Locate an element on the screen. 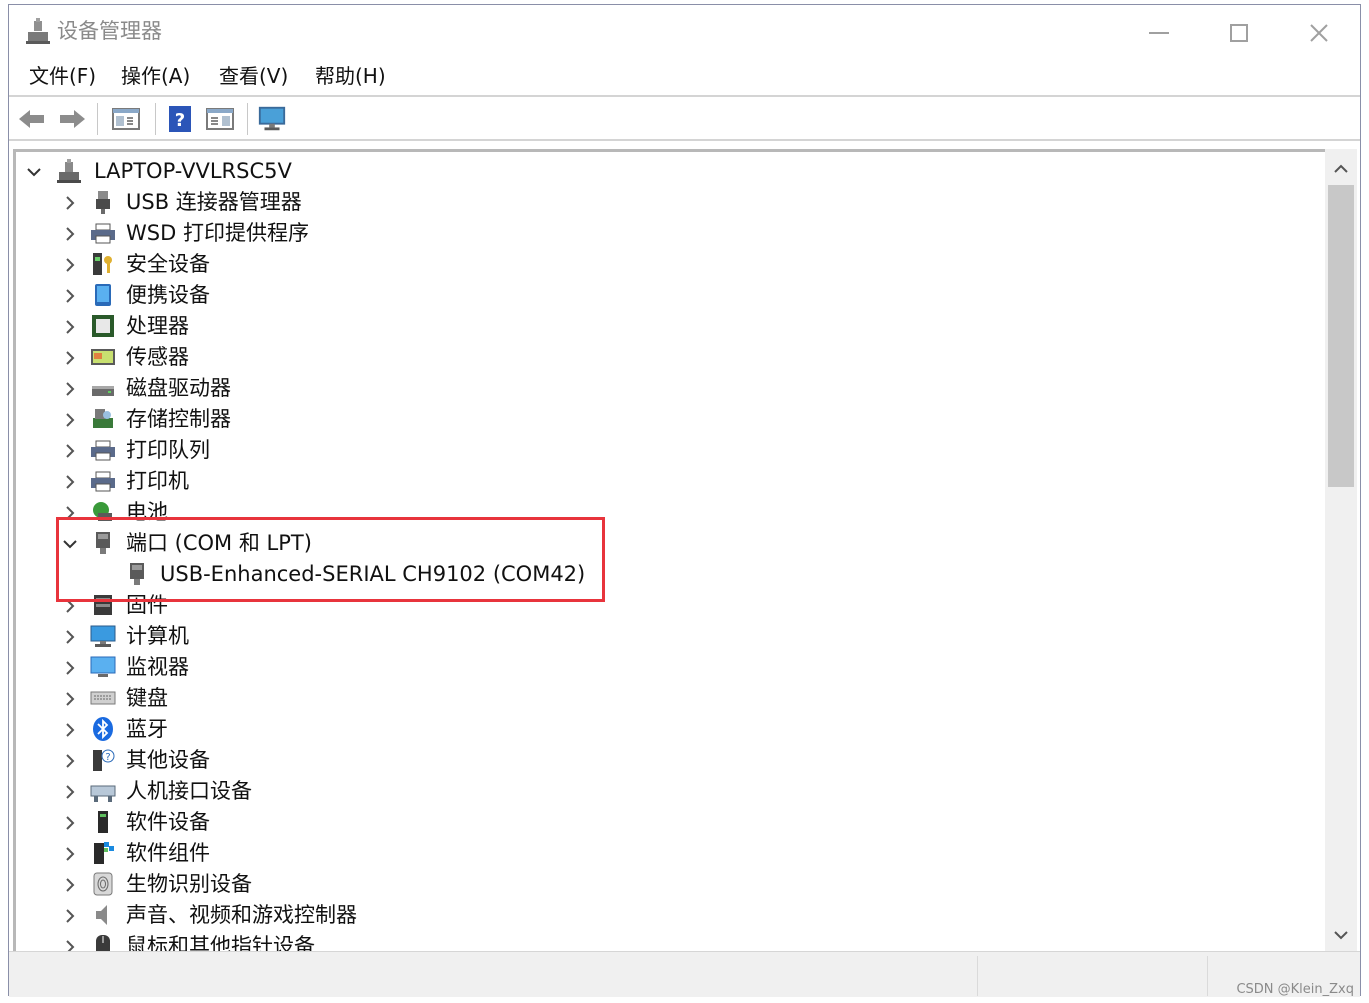  close-button is located at coordinates (1319, 33).